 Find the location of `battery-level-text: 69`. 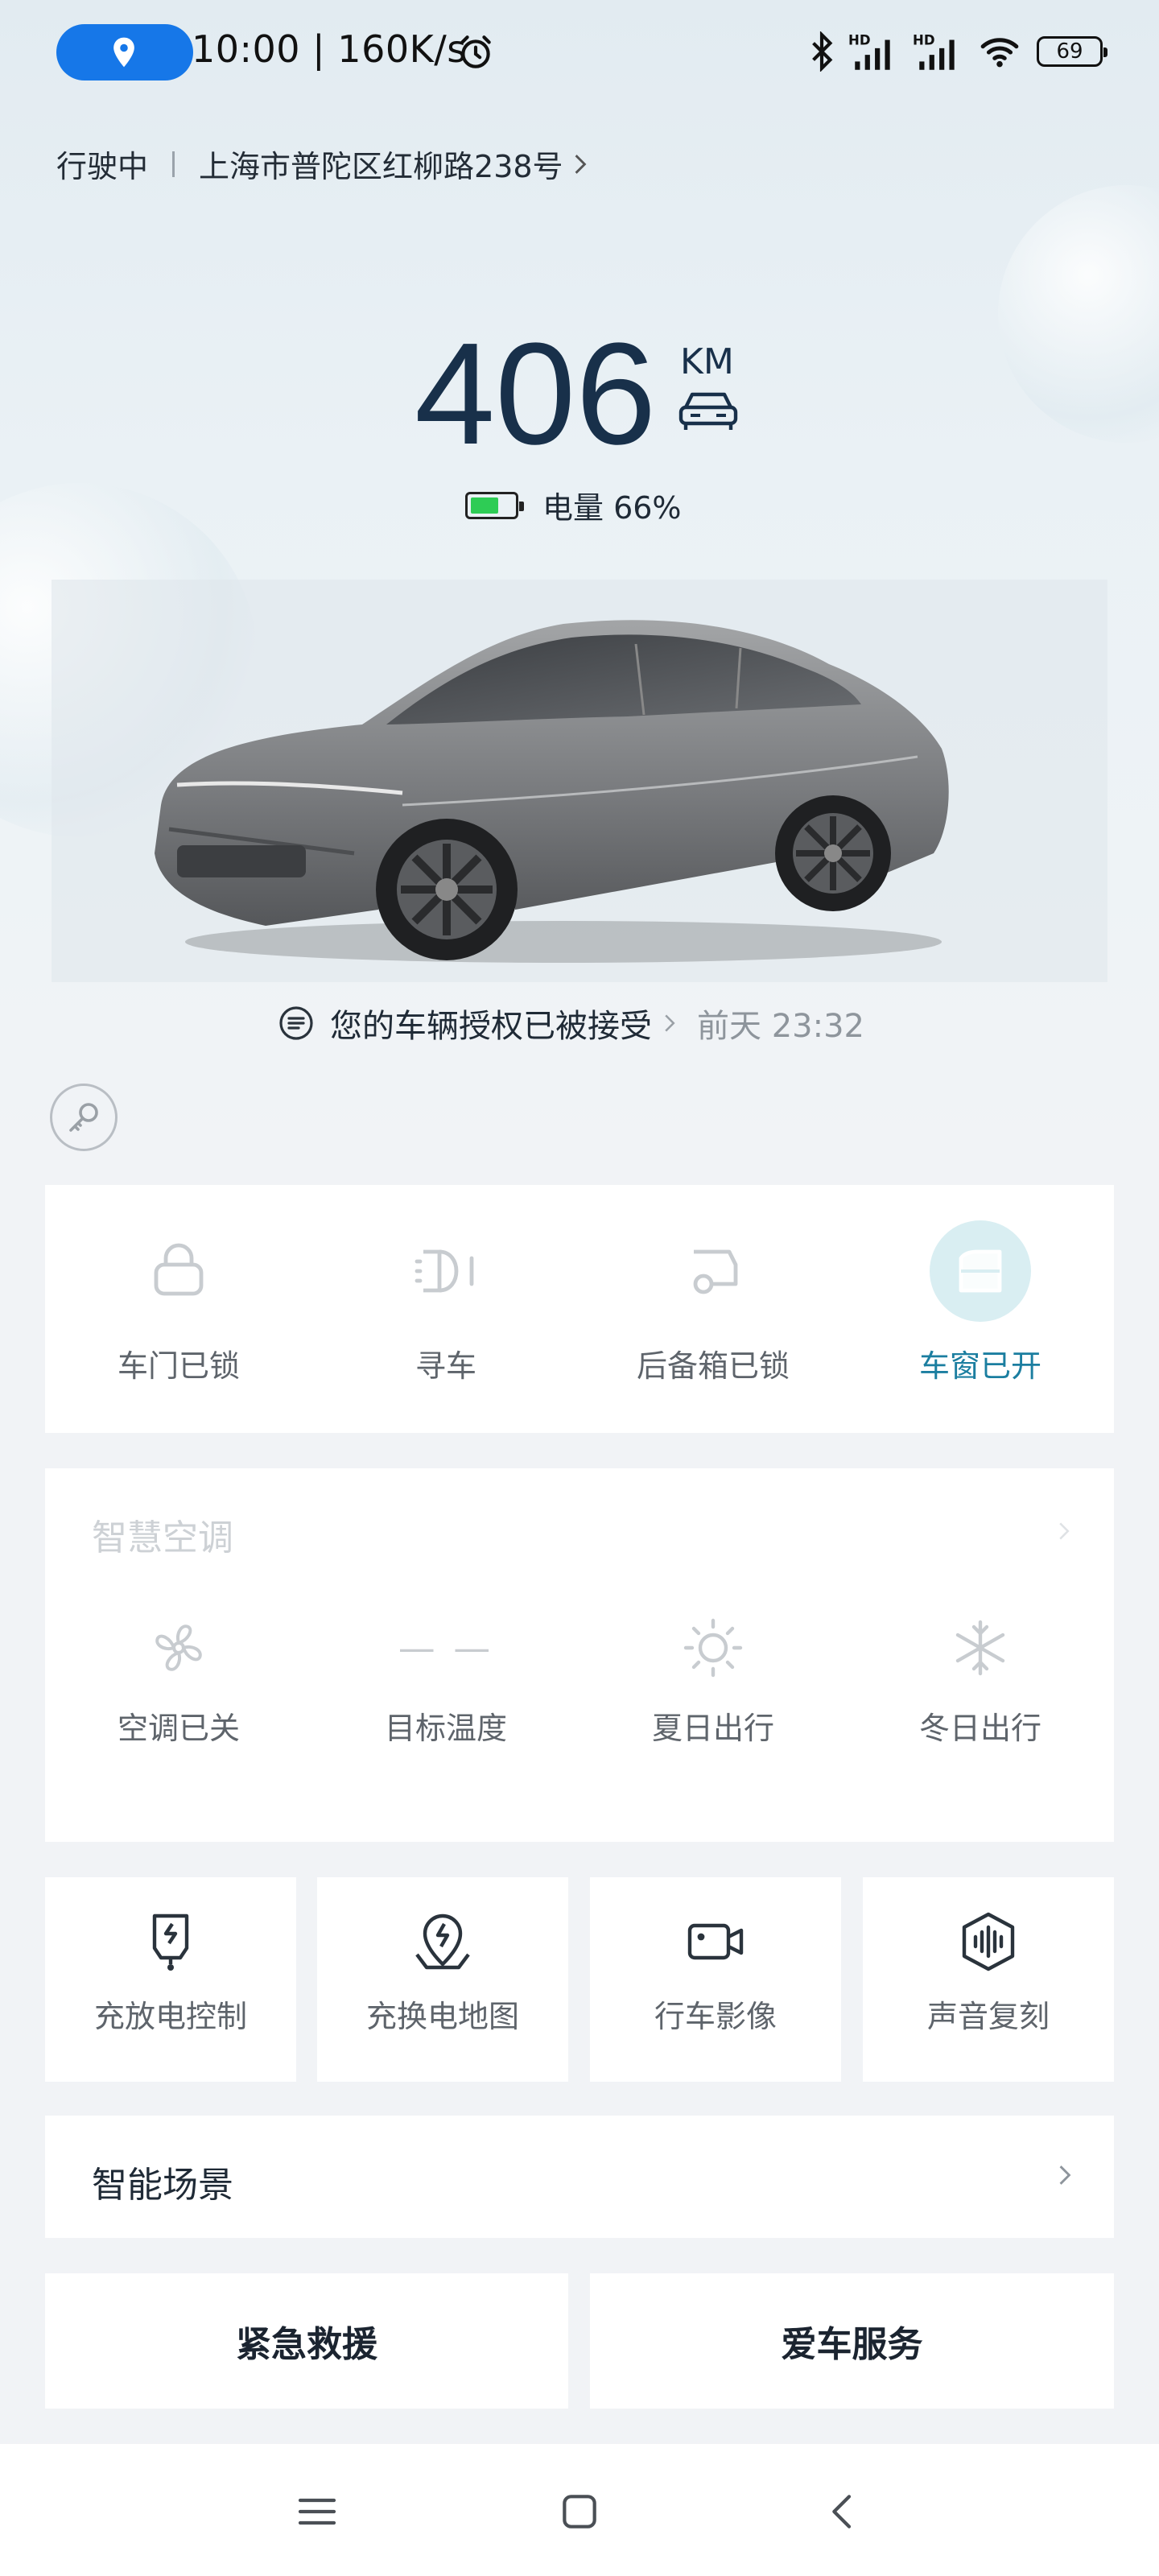

battery-level-text: 69 is located at coordinates (1069, 51).